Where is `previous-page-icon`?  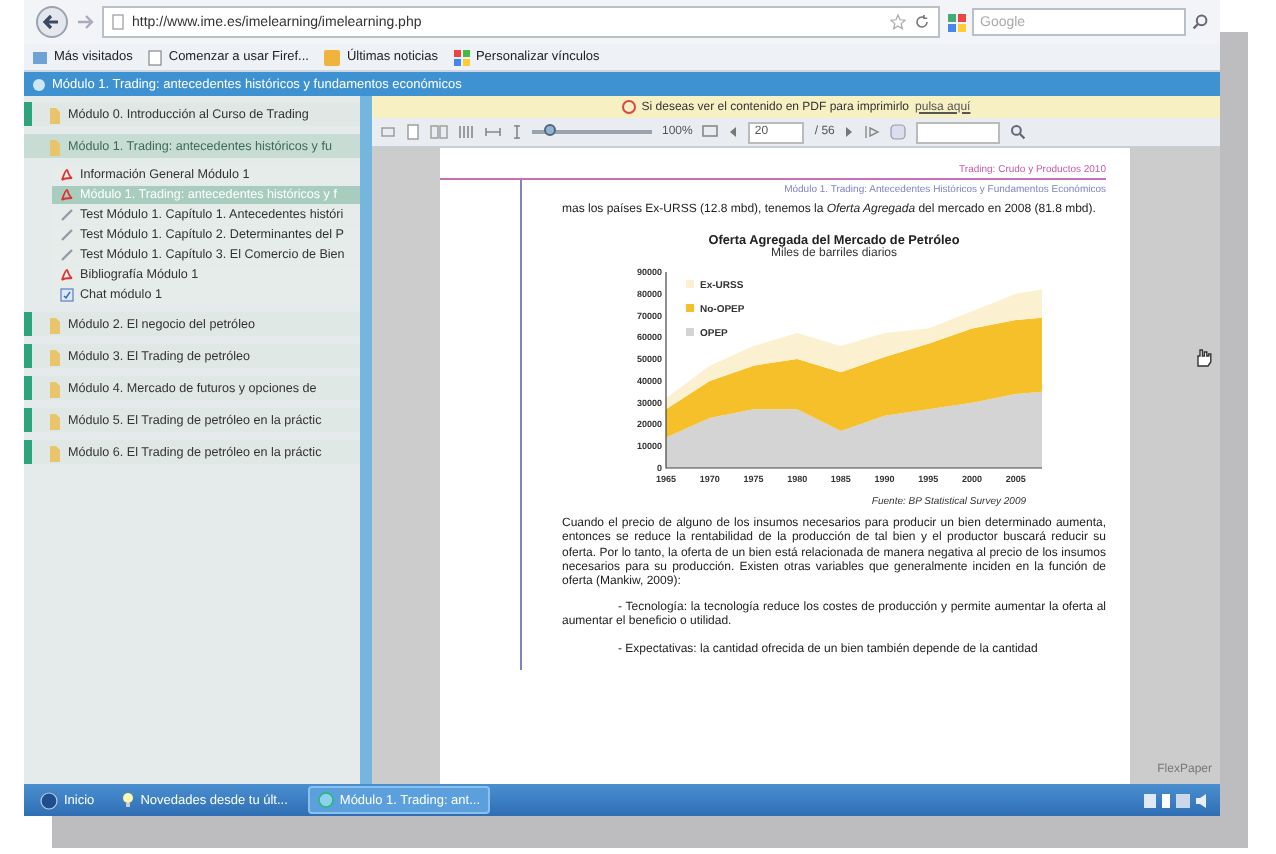
previous-page-icon is located at coordinates (733, 132).